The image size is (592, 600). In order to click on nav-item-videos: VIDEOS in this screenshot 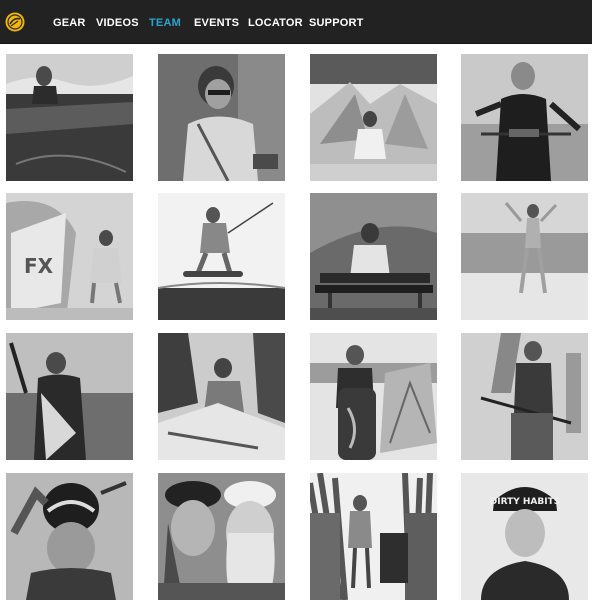, I will do `click(117, 22)`.